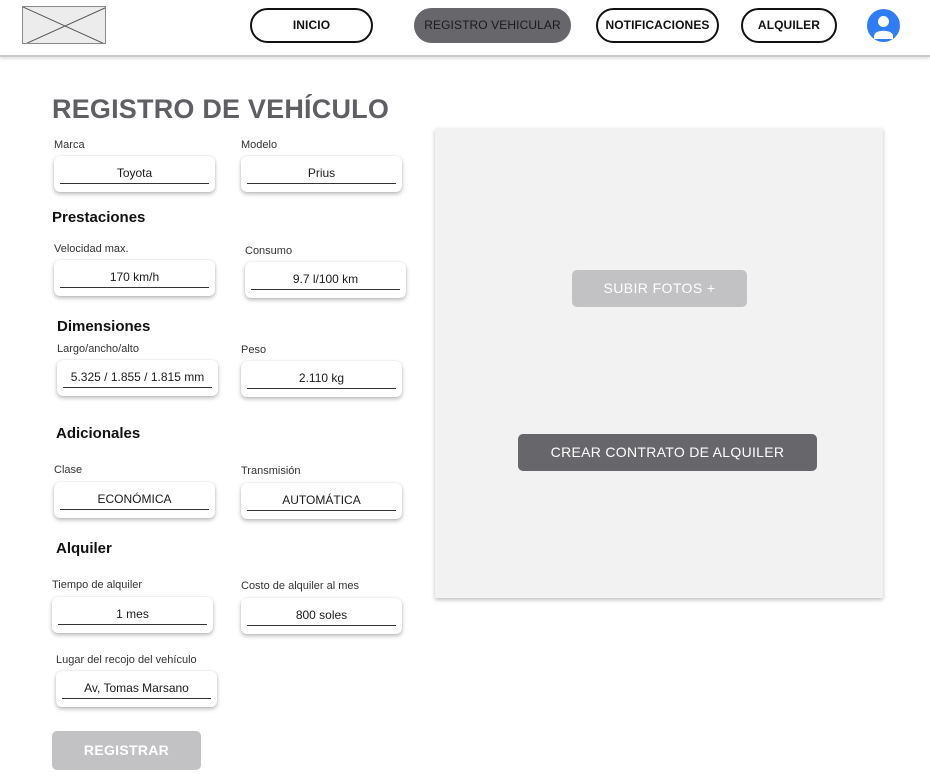 The image size is (930, 780). I want to click on prestaciones-heading: Prestaciones, so click(99, 217).